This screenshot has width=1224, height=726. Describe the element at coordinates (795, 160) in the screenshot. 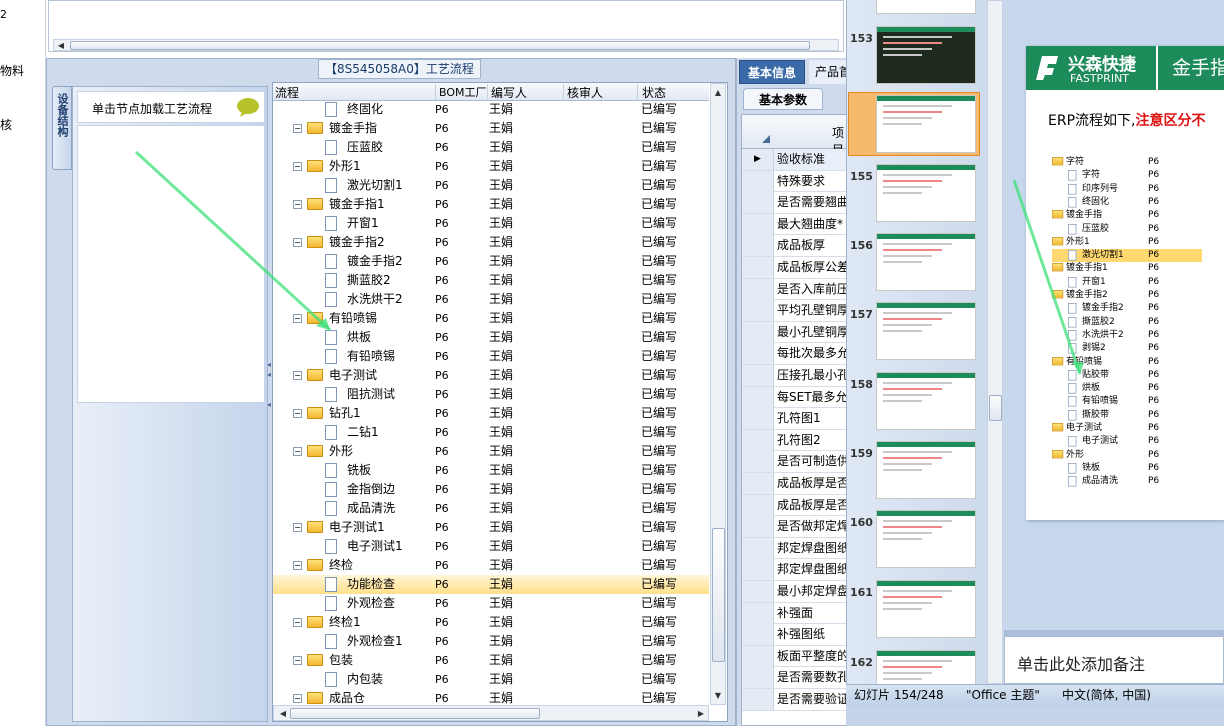

I see `param-row: ▶ 验收标准` at that location.